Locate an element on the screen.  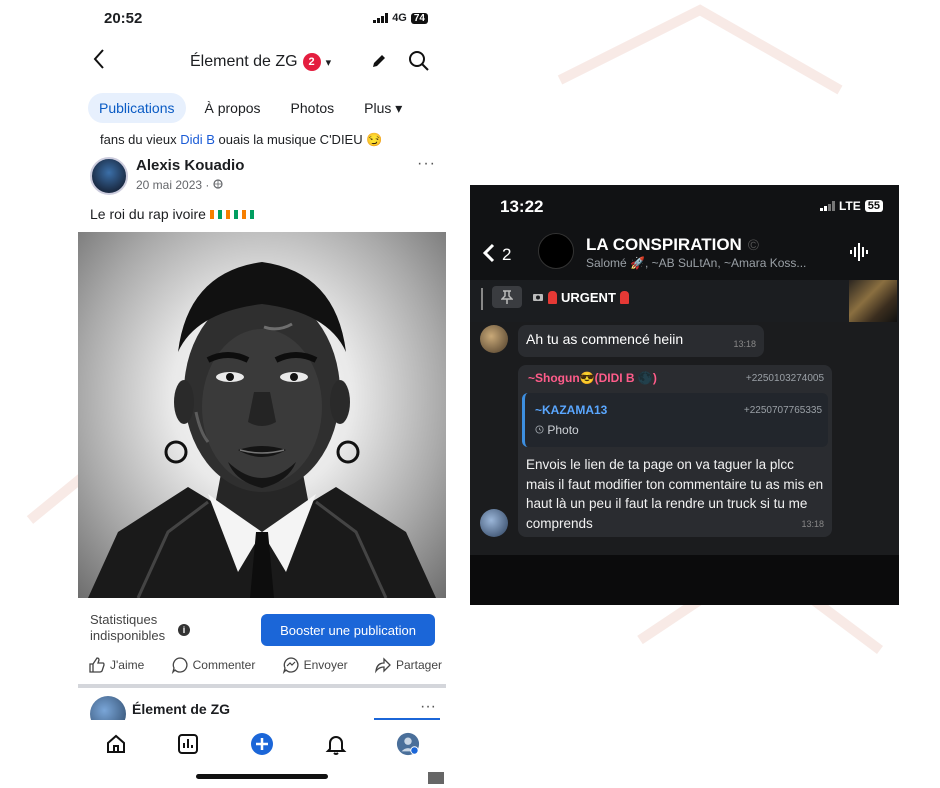
comment-button: Commenter is located at coordinates (213, 665).